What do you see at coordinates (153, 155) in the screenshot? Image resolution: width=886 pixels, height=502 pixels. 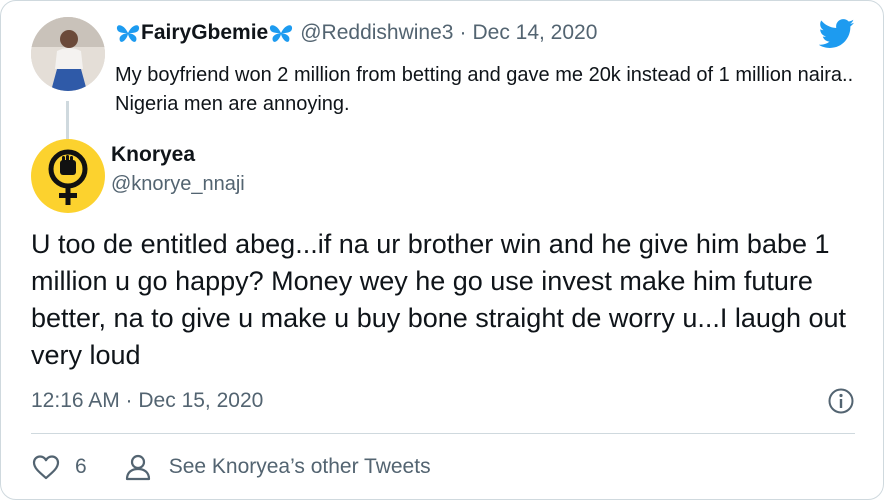 I see `reply-display-name: Knoryea` at bounding box center [153, 155].